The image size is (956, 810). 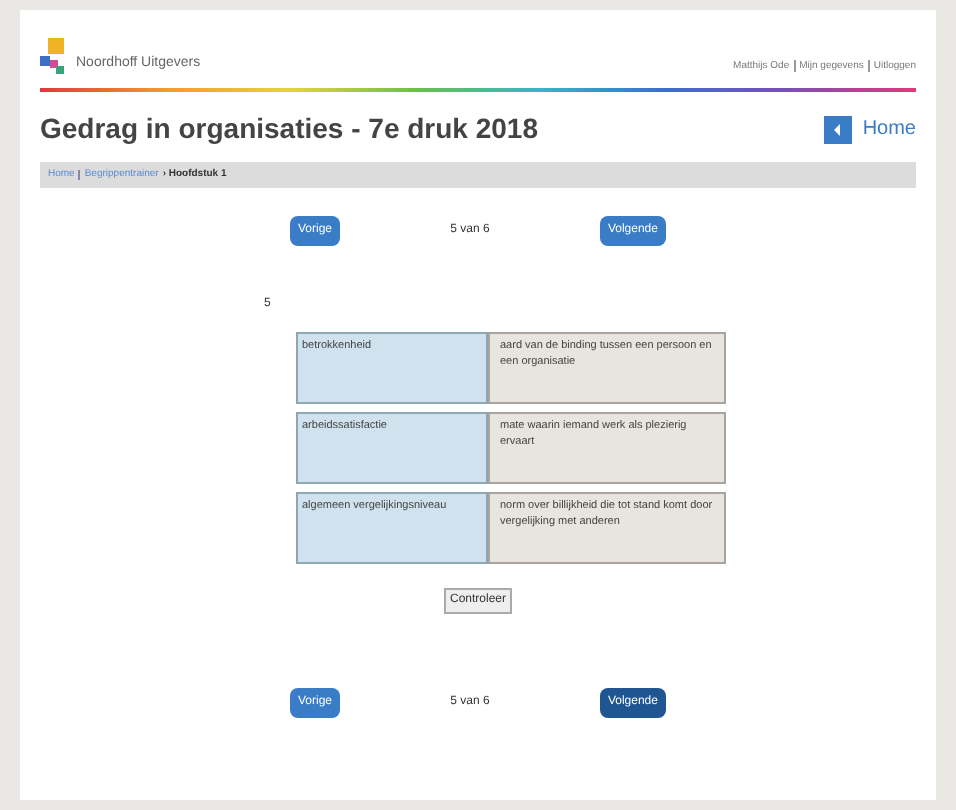 What do you see at coordinates (870, 129) in the screenshot?
I see `home-button: Home` at bounding box center [870, 129].